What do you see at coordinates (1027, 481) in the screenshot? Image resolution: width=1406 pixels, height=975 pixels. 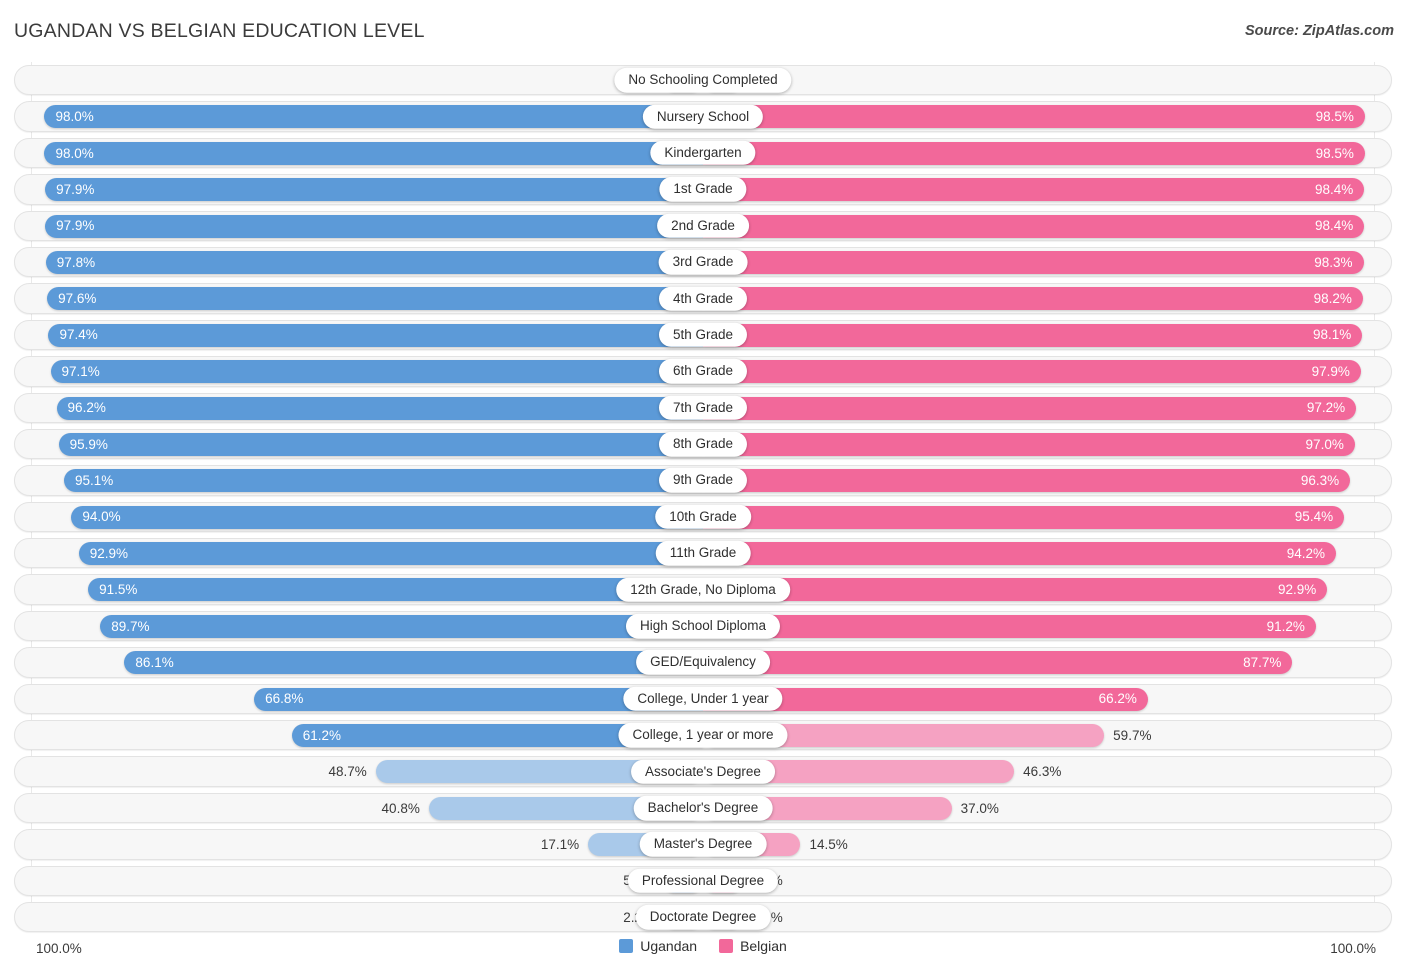 I see `bar-belgian: 96.3%` at bounding box center [1027, 481].